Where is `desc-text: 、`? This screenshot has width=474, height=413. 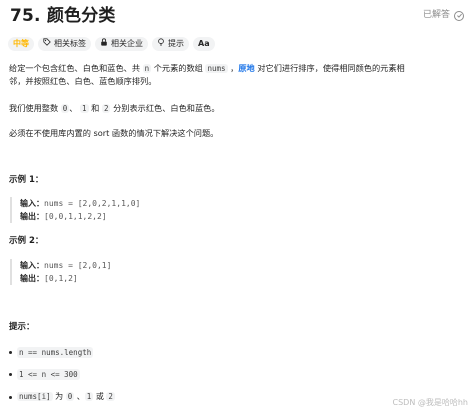 desc-text: 、 is located at coordinates (75, 108).